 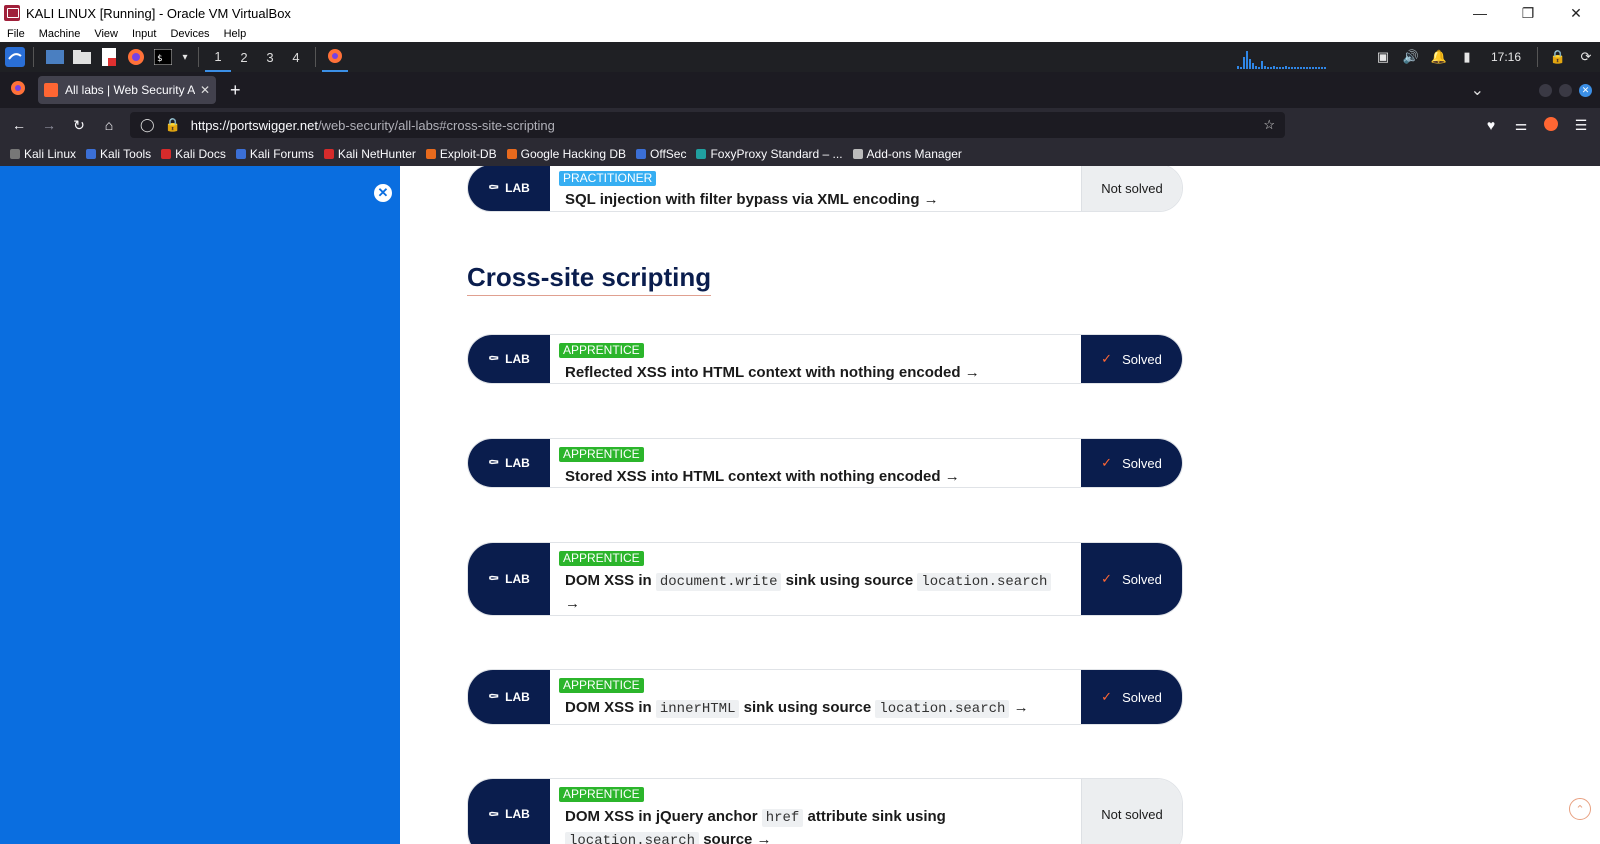 I want to click on terminal-icon: $, so click(x=163, y=57).